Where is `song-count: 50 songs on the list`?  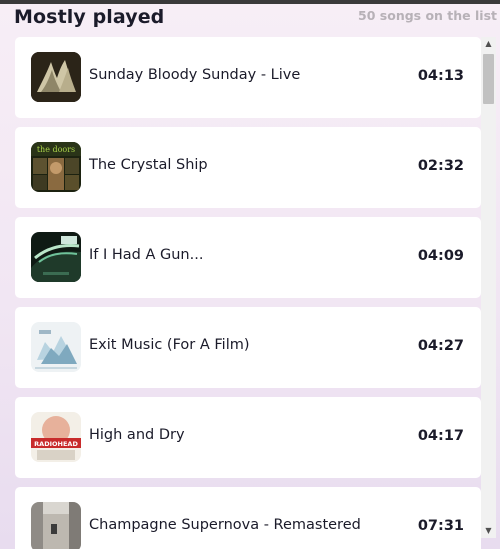
song-count: 50 songs on the list is located at coordinates (427, 15).